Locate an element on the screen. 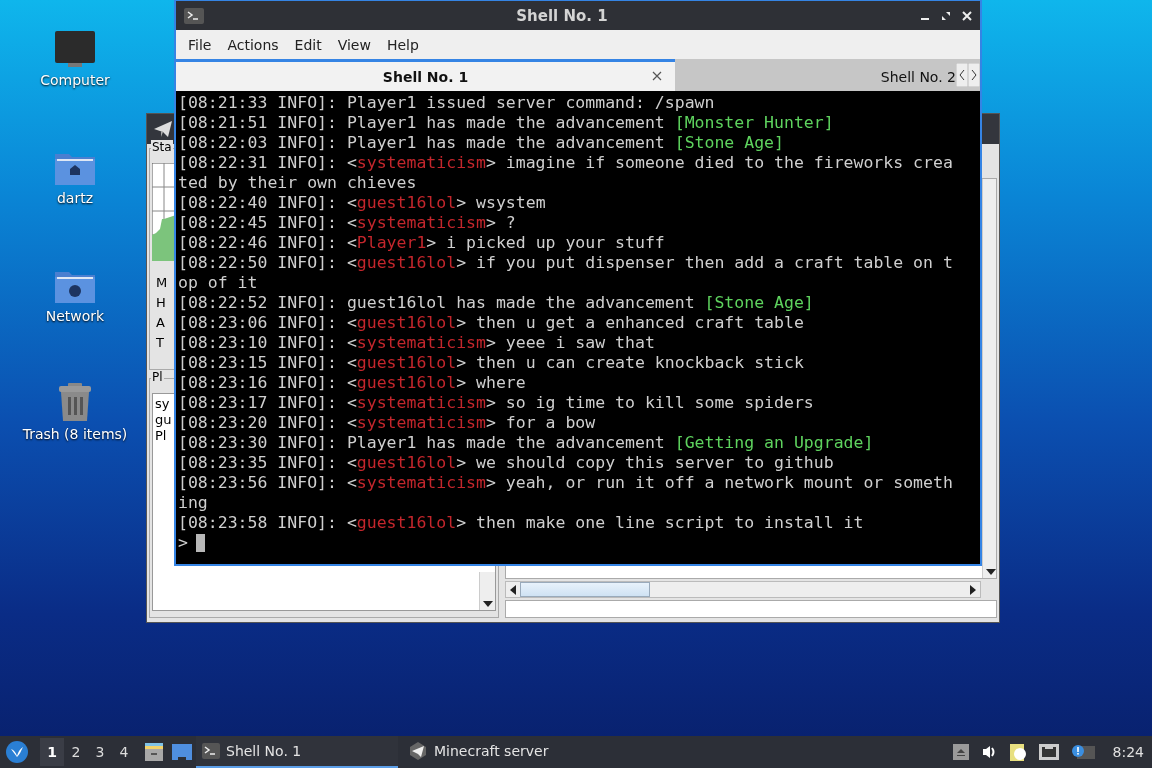 The height and width of the screenshot is (768, 1152). taskbar-button: Minecraft server is located at coordinates (503, 752).